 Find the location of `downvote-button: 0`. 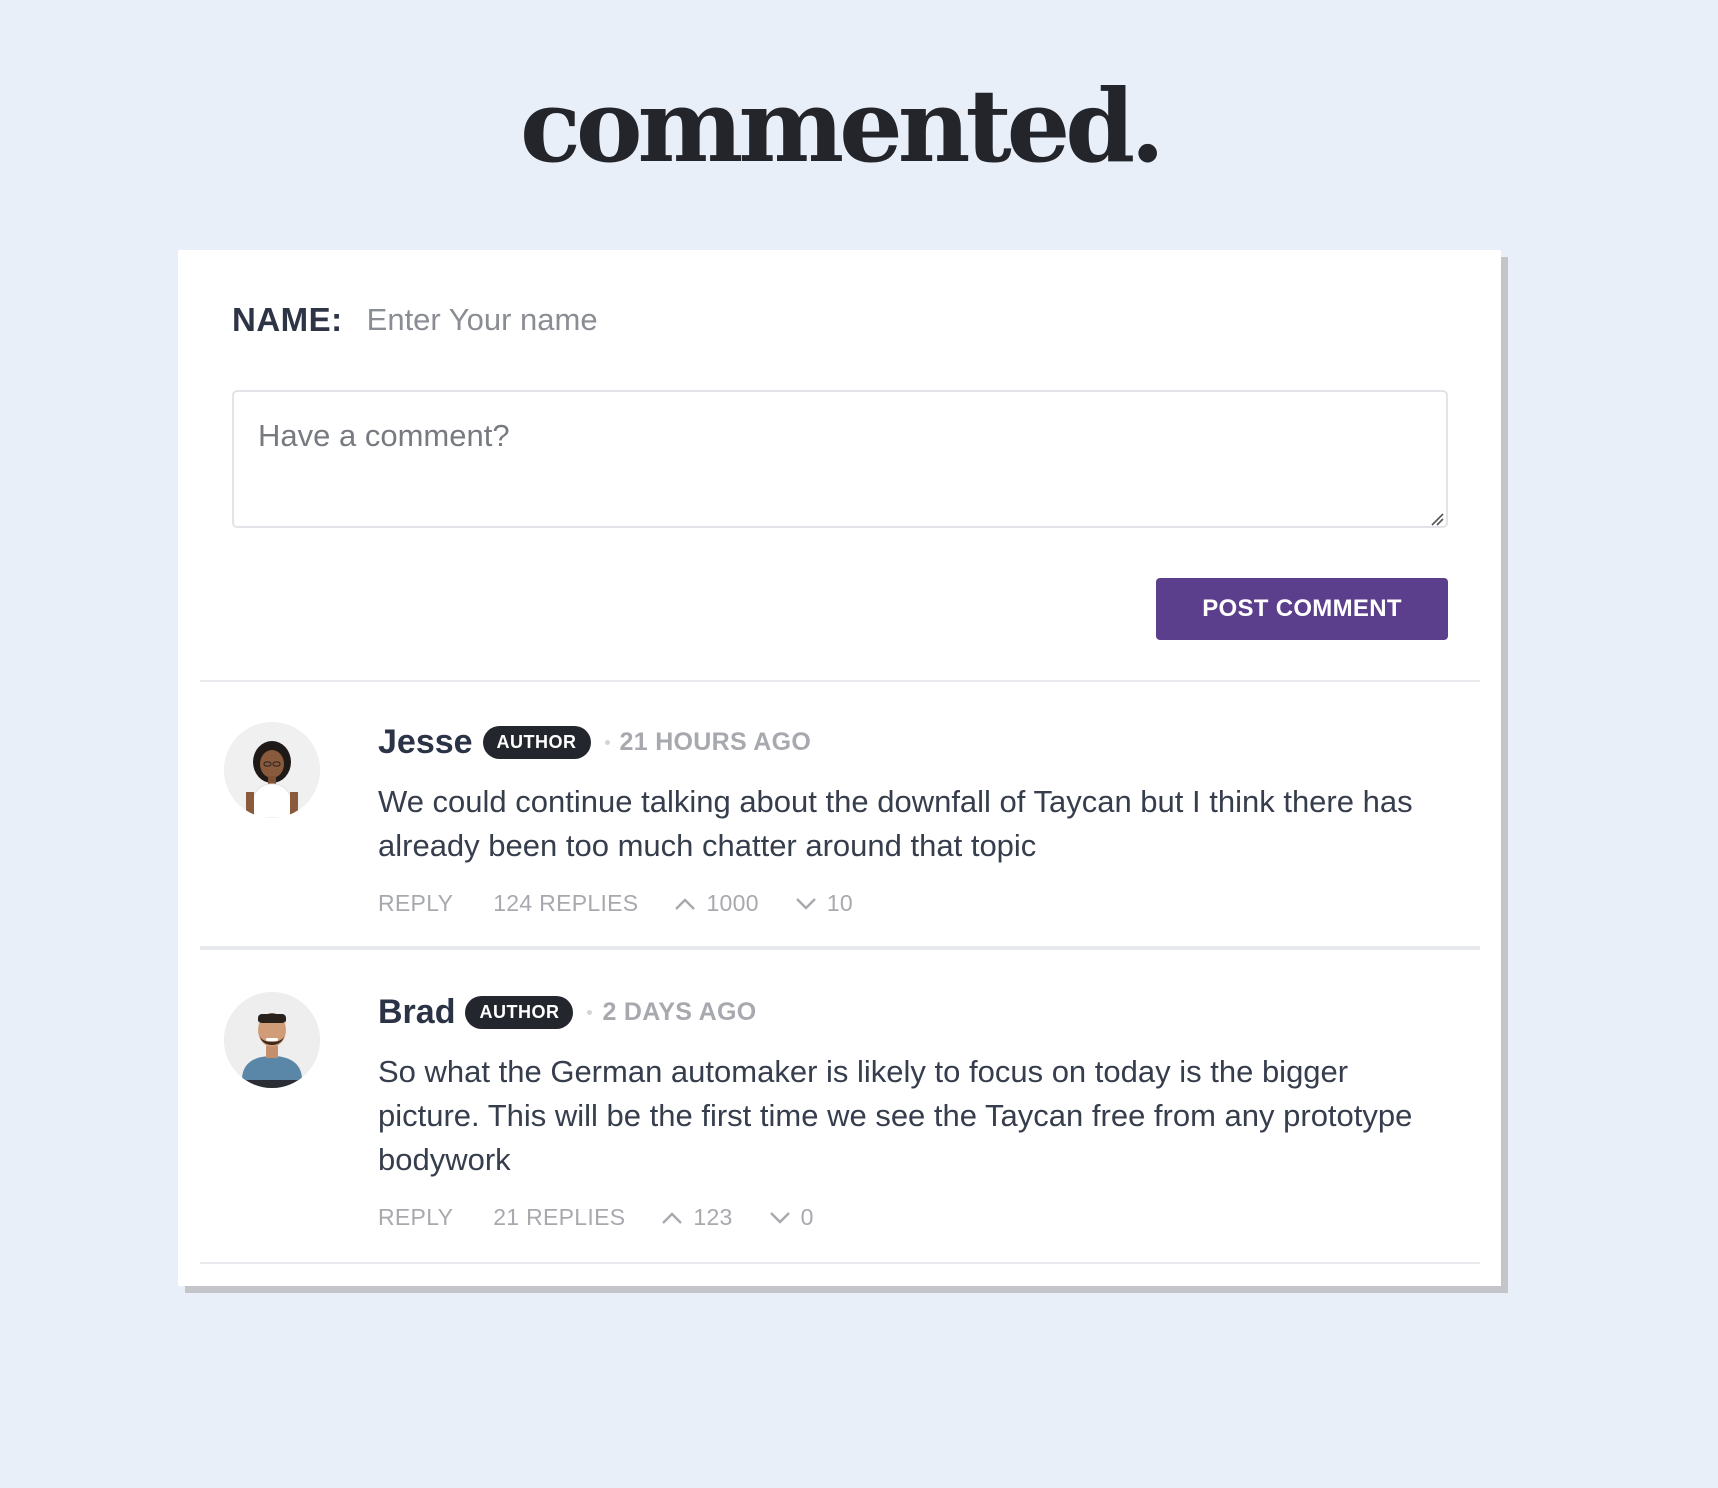

downvote-button: 0 is located at coordinates (791, 1217).